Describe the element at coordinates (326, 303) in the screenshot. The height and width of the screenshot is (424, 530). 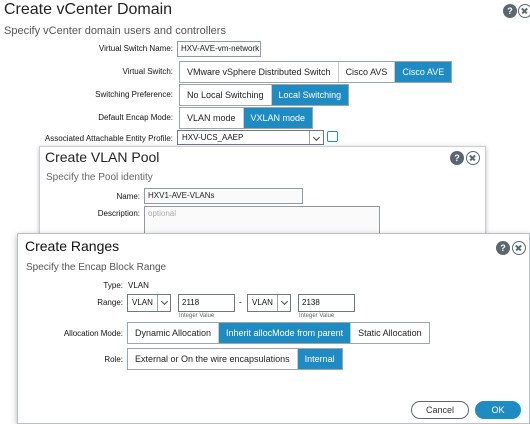
I see `range-to-input: 2138` at that location.